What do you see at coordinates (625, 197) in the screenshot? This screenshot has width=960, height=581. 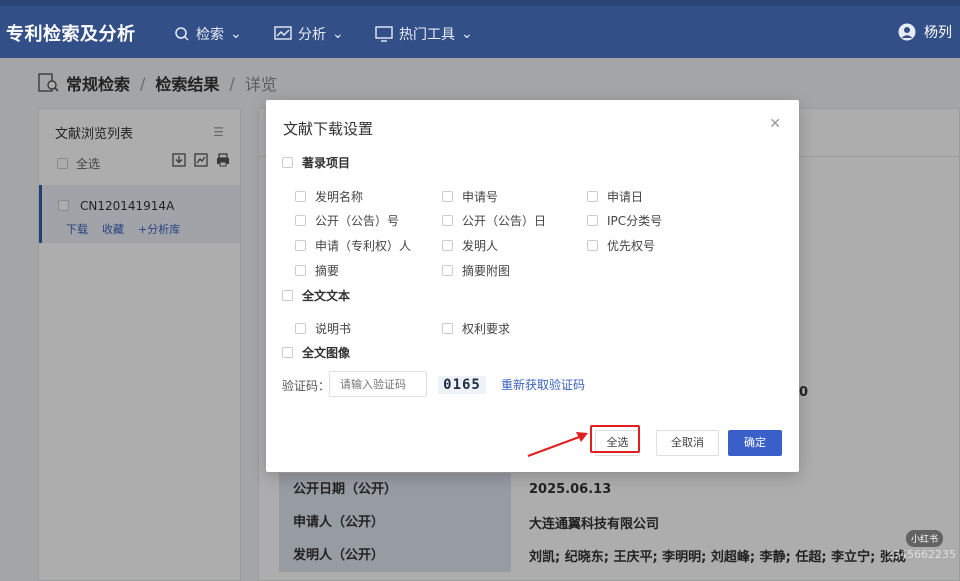 I see `option-label: 申请日` at bounding box center [625, 197].